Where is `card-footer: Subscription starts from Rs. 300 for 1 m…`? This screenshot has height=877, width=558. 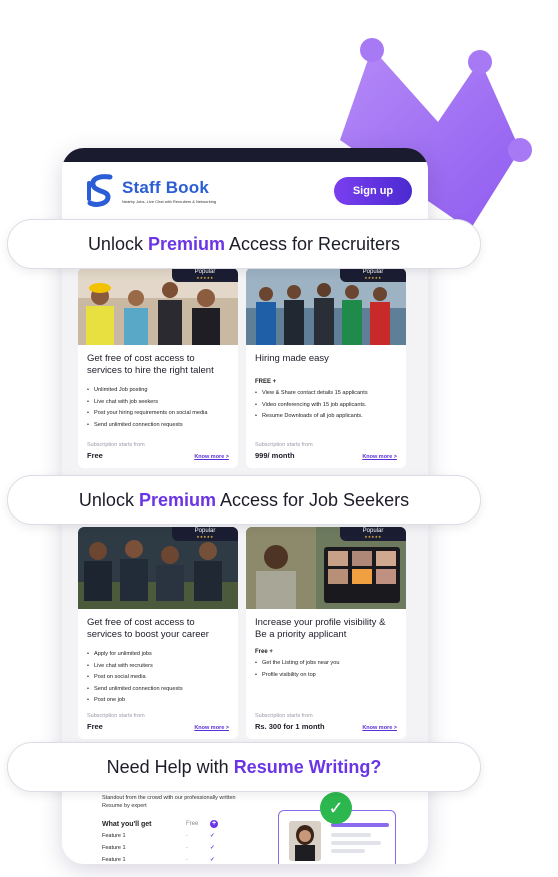
card-footer: Subscription starts from Rs. 300 for 1 m… is located at coordinates (326, 722).